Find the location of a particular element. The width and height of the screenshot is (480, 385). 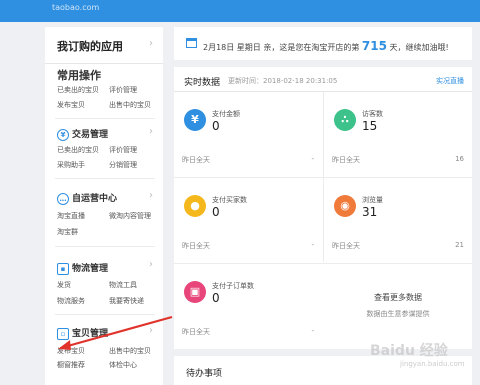

annotation-arrow-icon is located at coordinates (115, 332).